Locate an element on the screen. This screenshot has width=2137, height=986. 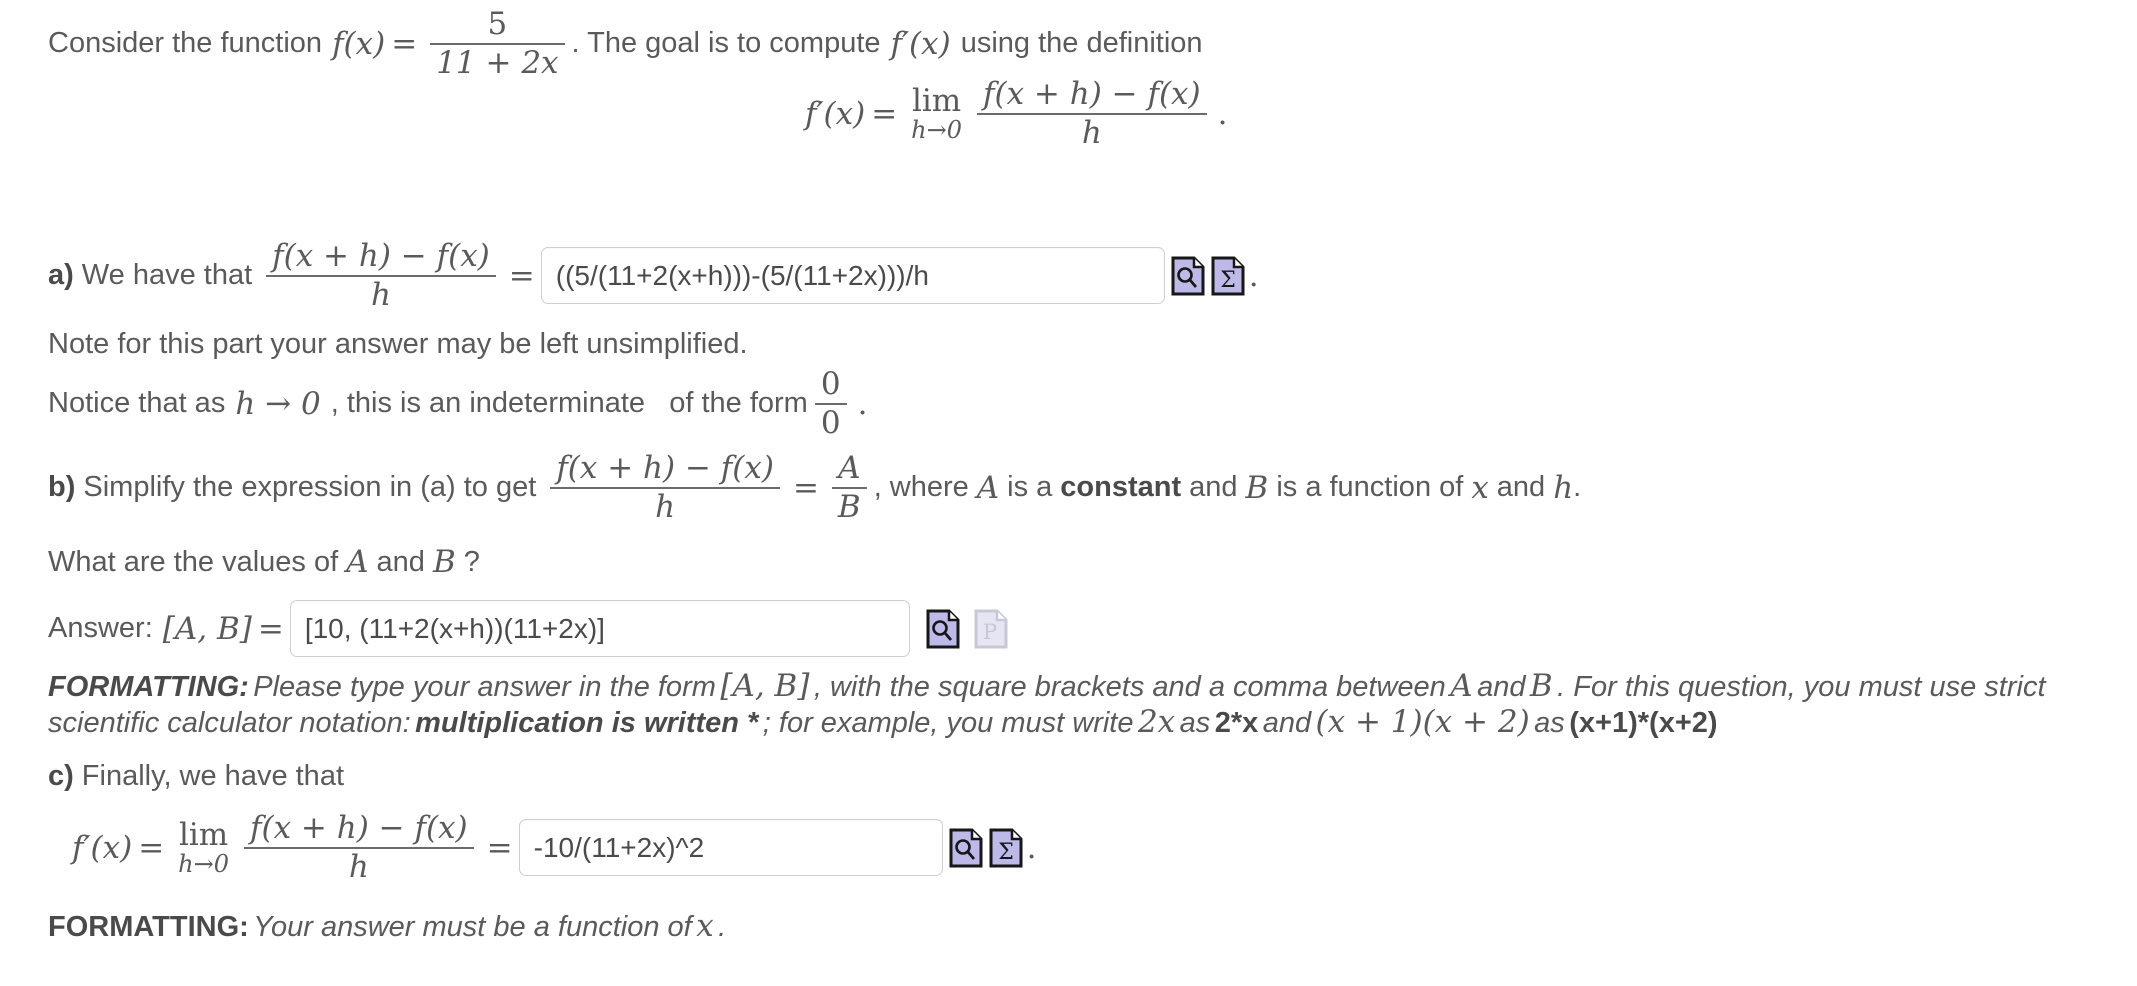
part-c-intro-line: c) Finally, we have that is located at coordinates (196, 776).